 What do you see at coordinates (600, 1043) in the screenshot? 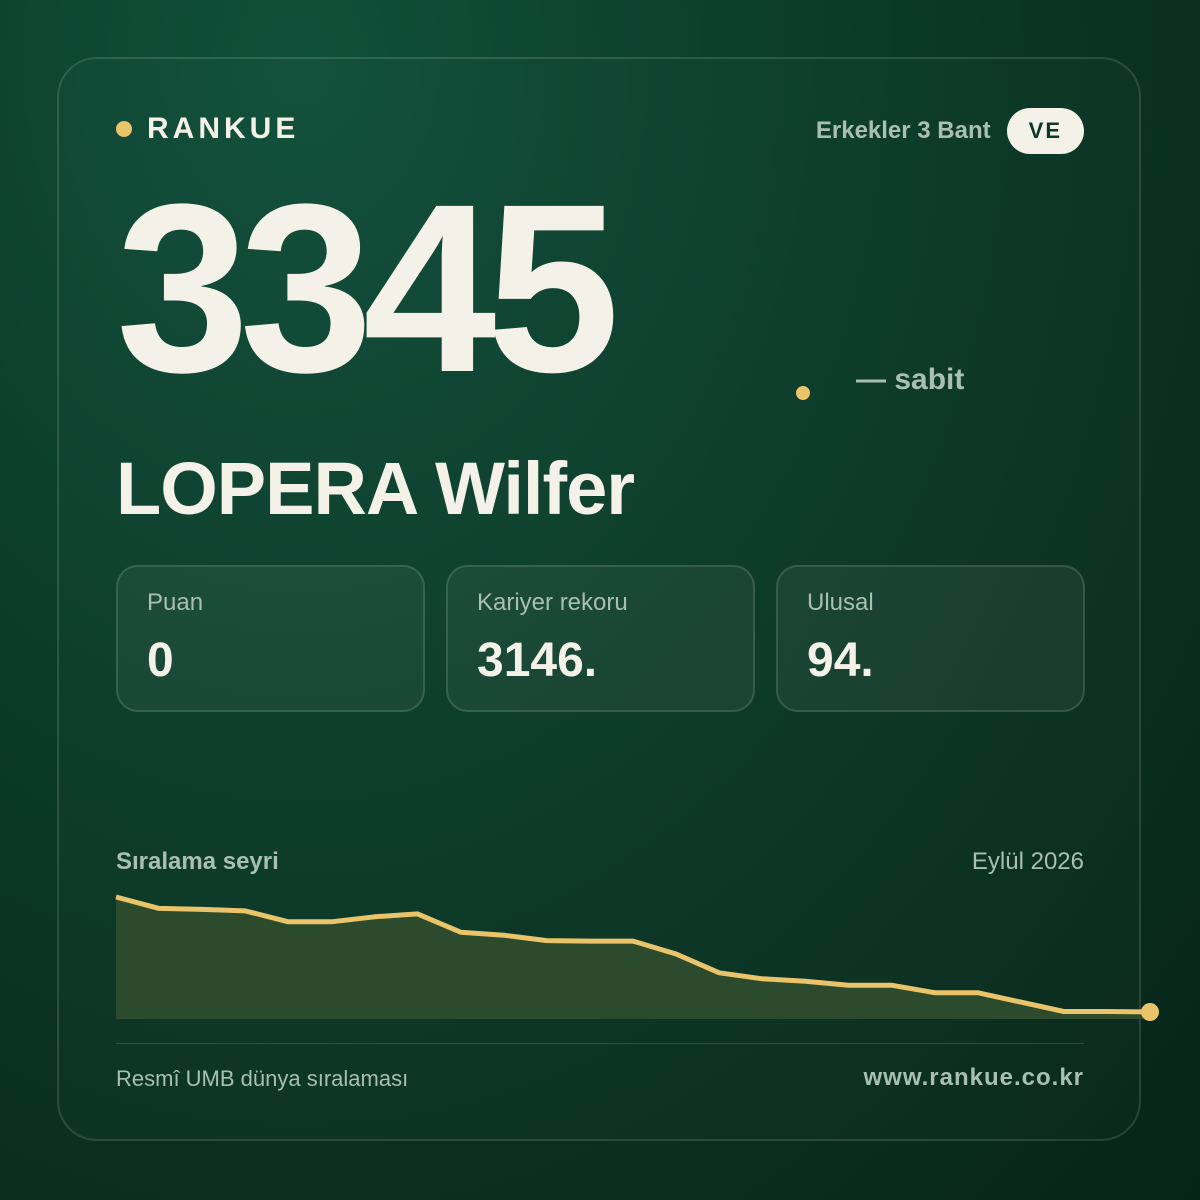
I see `footer-divider` at bounding box center [600, 1043].